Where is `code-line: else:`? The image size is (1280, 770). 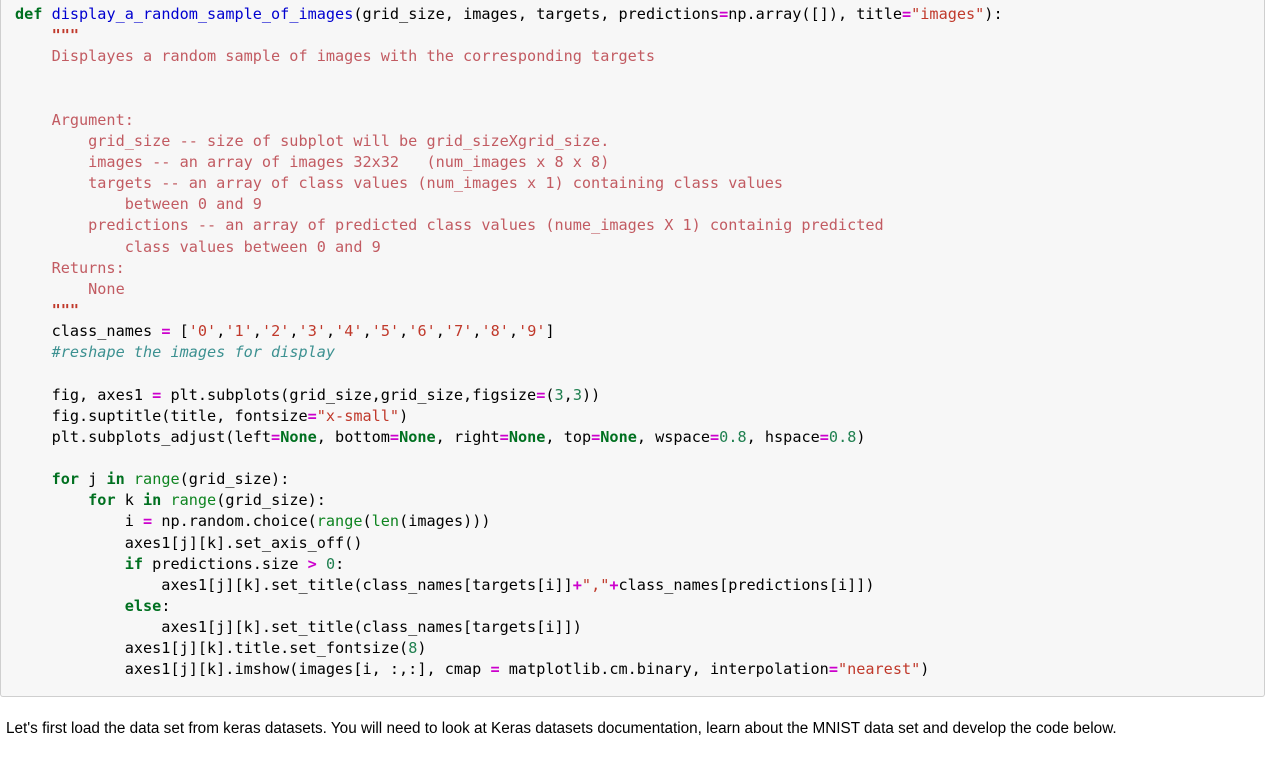
code-line: else: is located at coordinates (639, 606).